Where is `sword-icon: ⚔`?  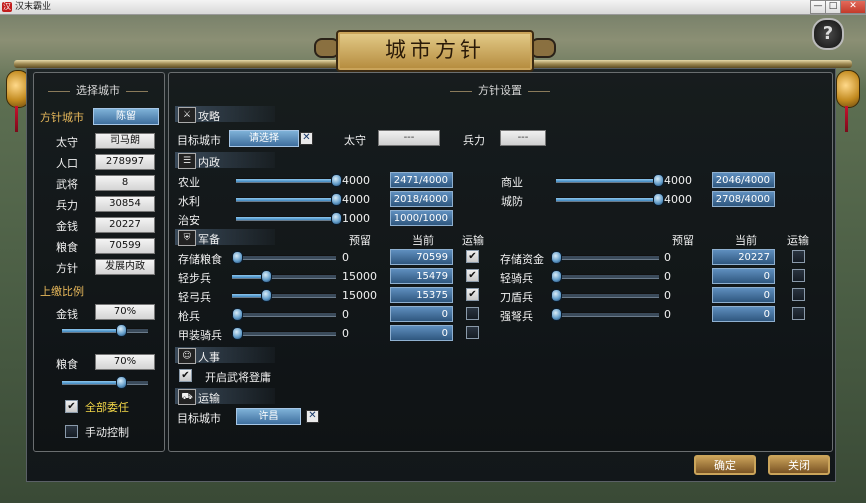
sword-icon: ⚔ is located at coordinates (187, 115).